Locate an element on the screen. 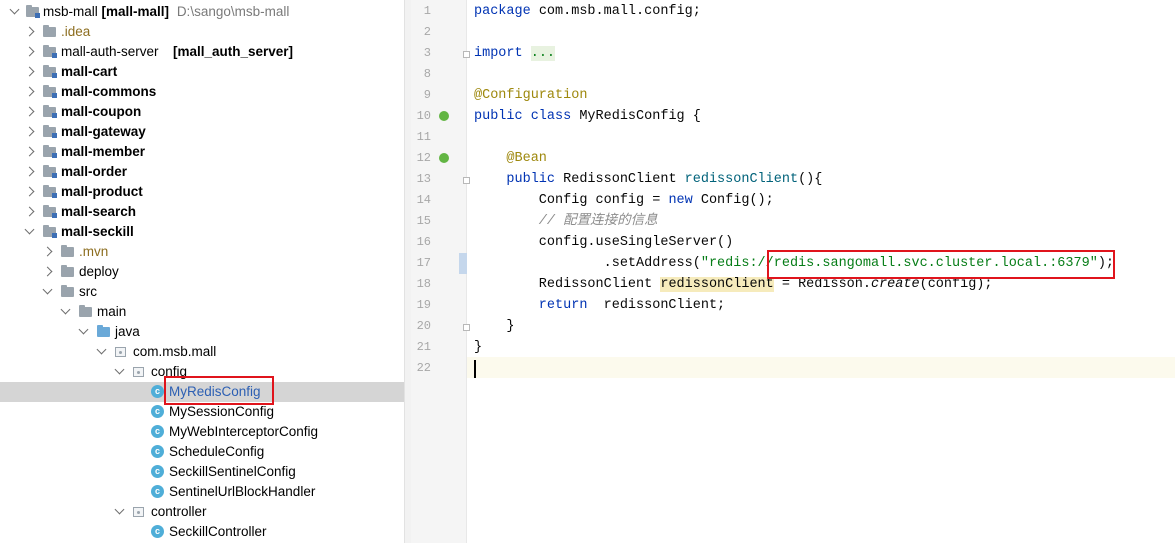 This screenshot has height=543, width=1175. tree-item-mall-gateway: mall-gateway is located at coordinates (202, 132).